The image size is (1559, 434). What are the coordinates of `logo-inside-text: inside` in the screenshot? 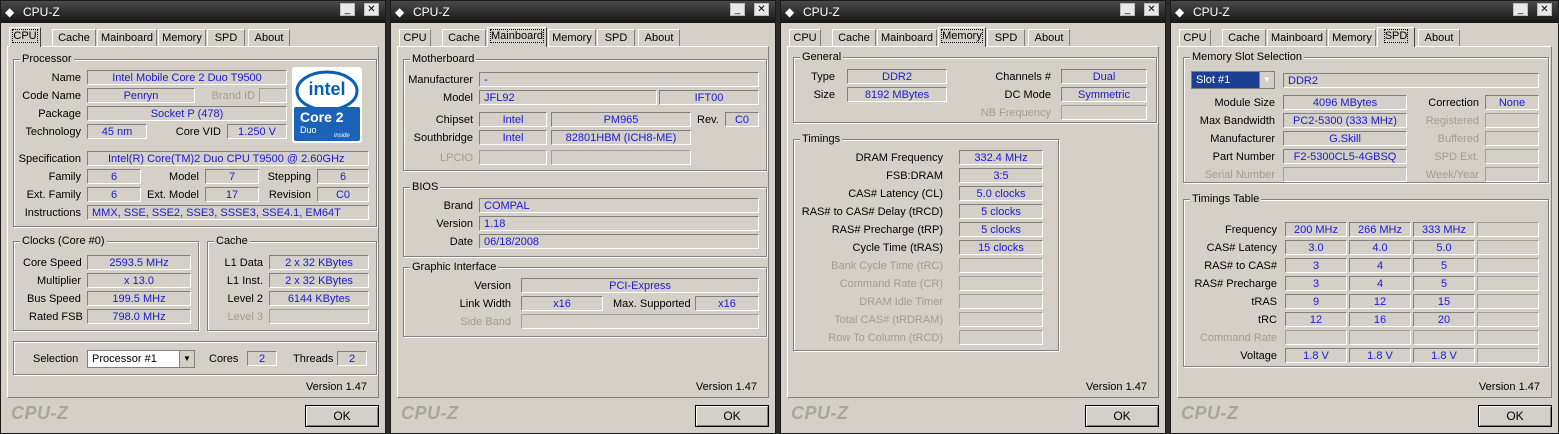 It's located at (342, 136).